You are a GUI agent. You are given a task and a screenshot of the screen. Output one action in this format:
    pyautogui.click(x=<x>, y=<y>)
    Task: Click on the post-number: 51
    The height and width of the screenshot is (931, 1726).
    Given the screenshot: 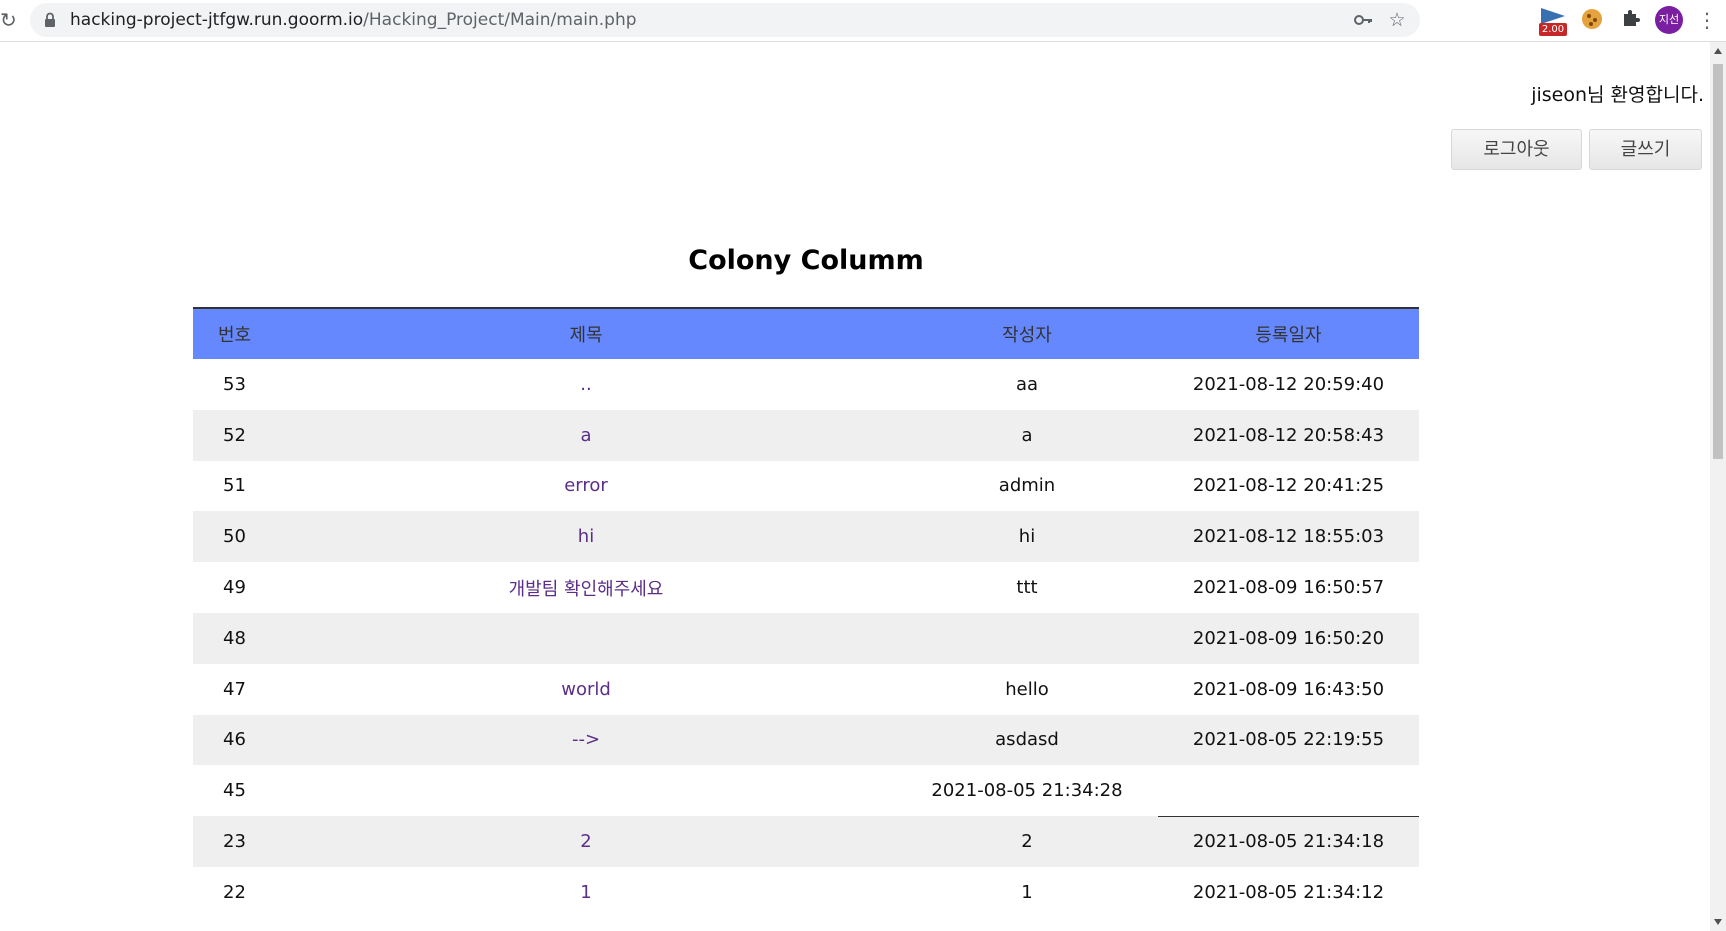 What is the action you would take?
    pyautogui.click(x=234, y=486)
    